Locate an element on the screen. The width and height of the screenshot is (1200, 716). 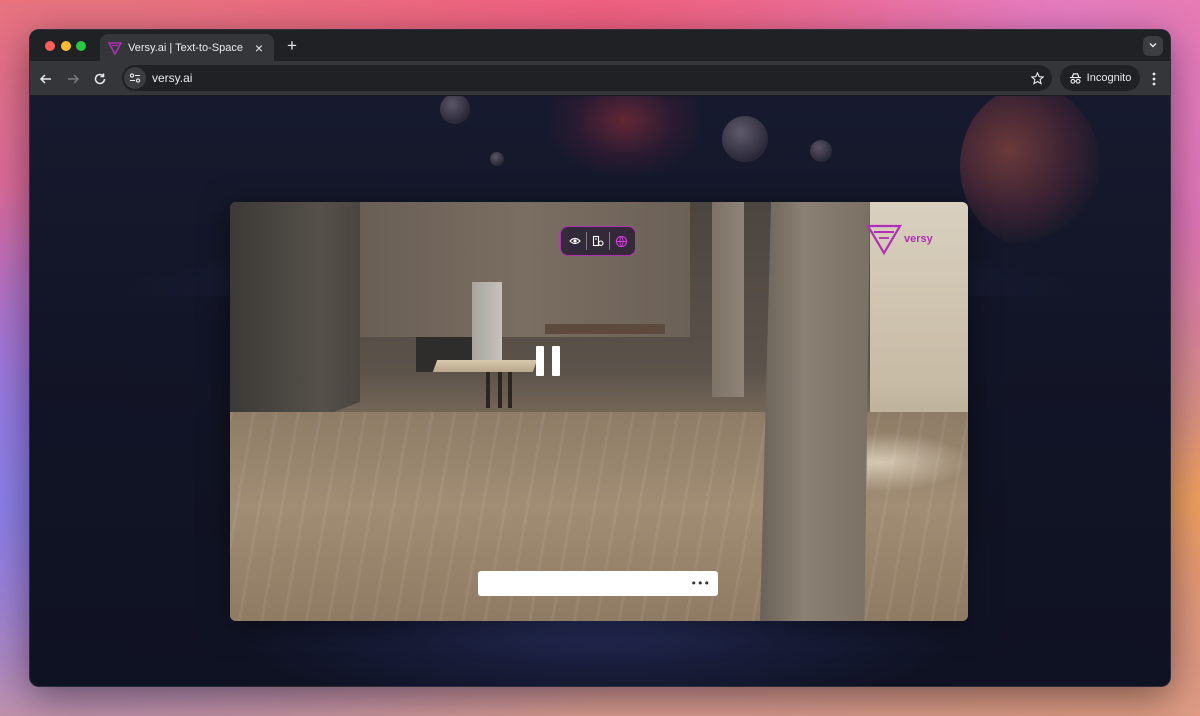
back-button is located at coordinates (46, 79).